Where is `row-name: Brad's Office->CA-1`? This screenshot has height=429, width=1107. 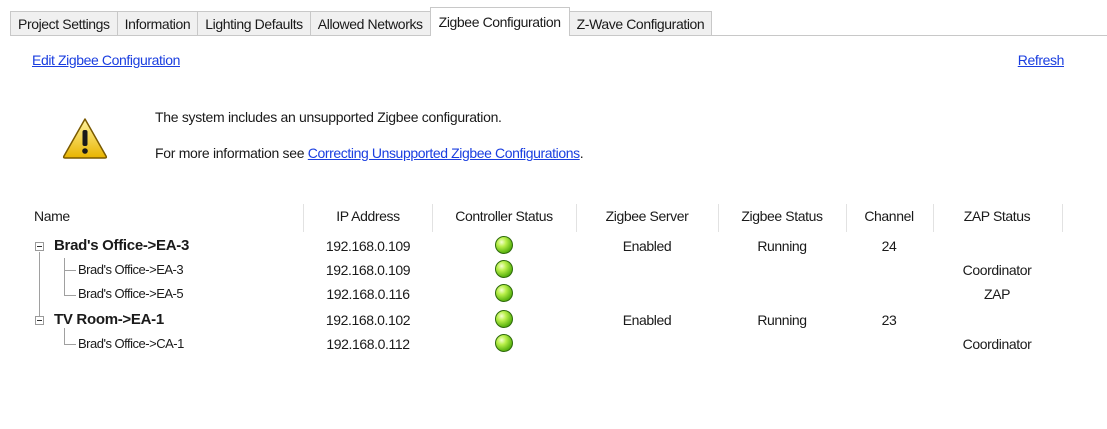
row-name: Brad's Office->CA-1 is located at coordinates (131, 343).